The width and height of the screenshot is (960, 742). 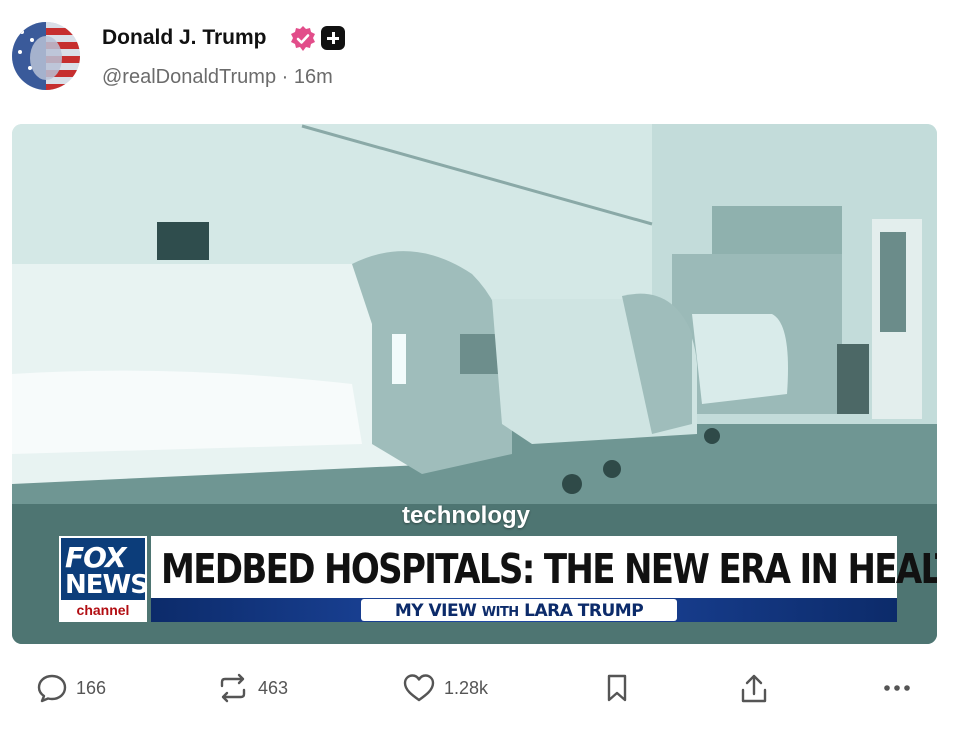 I want to click on follow-plus-icon, so click(x=333, y=38).